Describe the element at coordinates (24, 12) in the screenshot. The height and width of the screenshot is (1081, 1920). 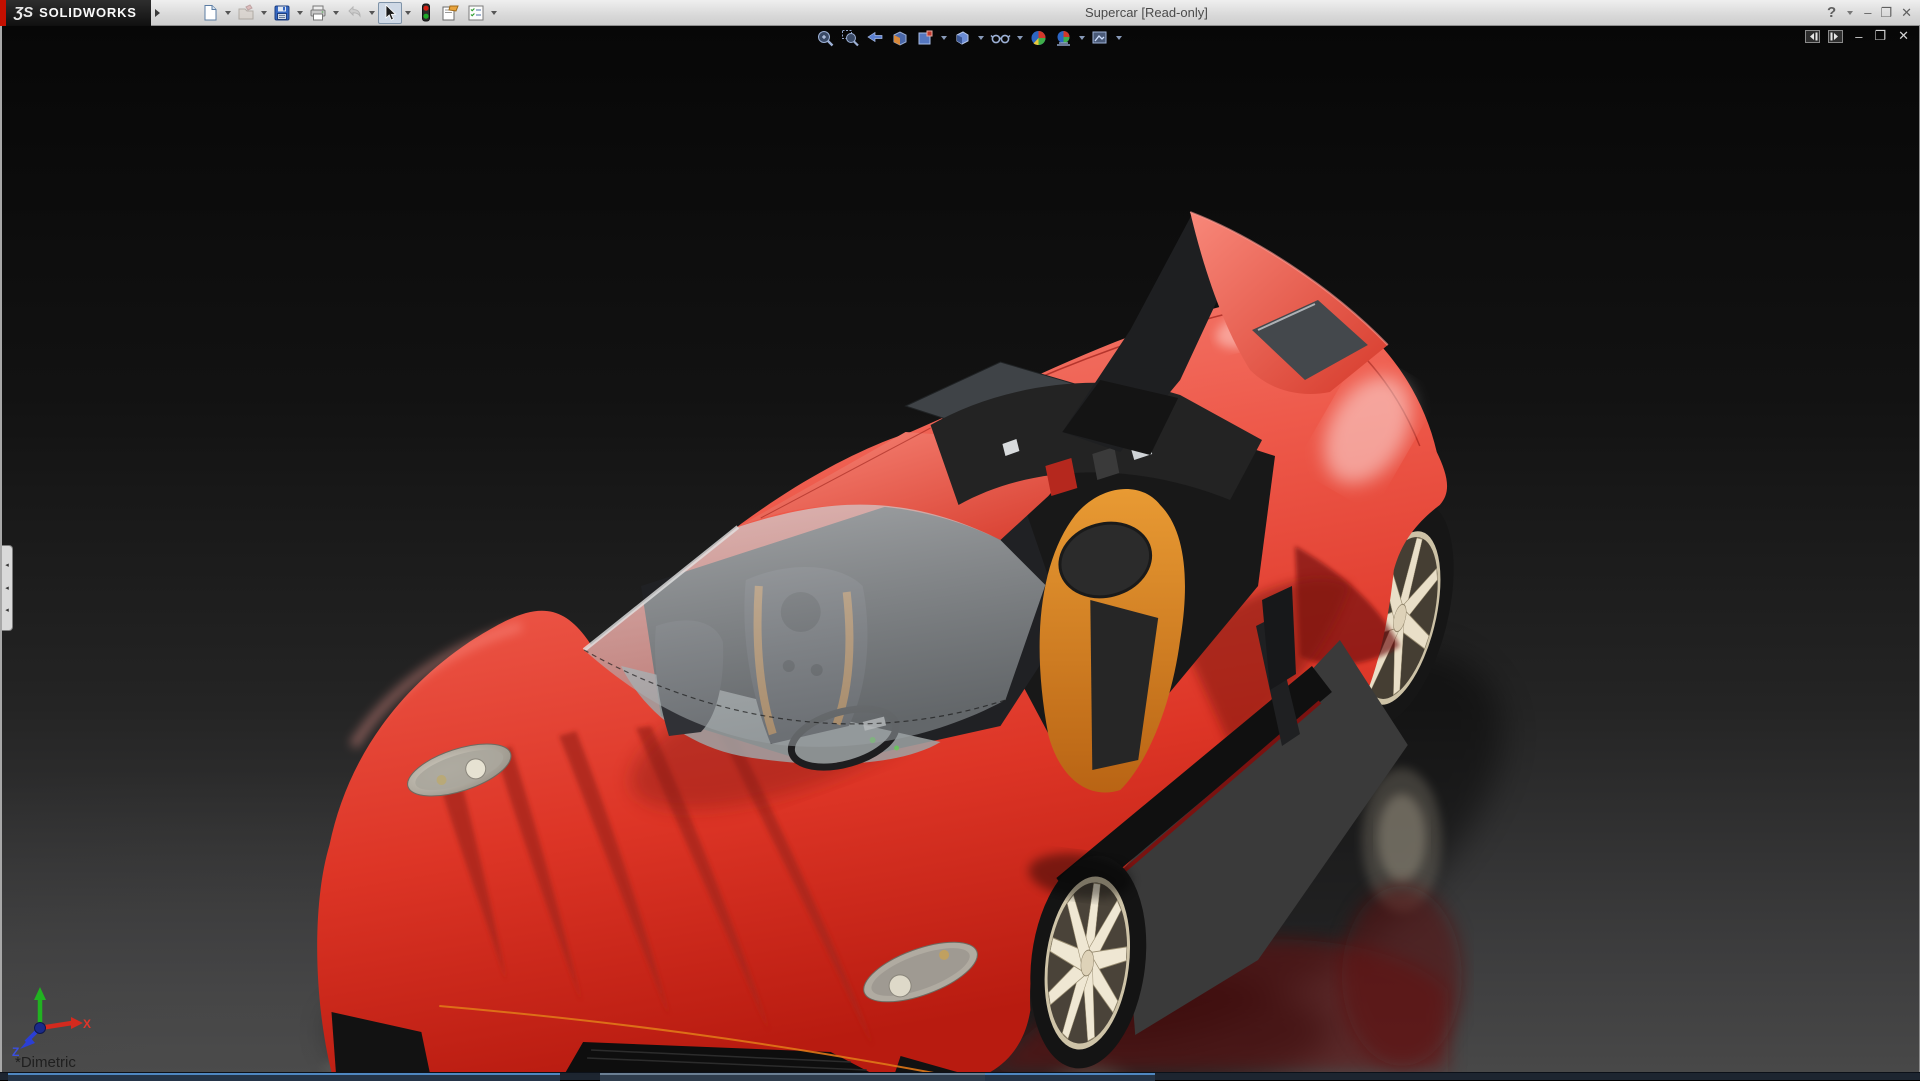
I see `solidworks-logo-mark: ƷS` at that location.